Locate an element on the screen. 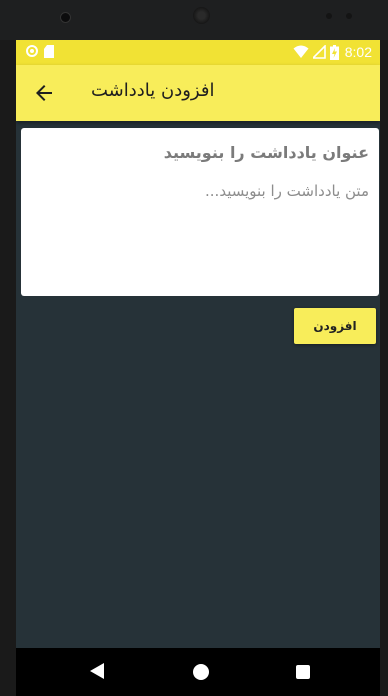  page-title: افزودن یادداشت is located at coordinates (153, 90).